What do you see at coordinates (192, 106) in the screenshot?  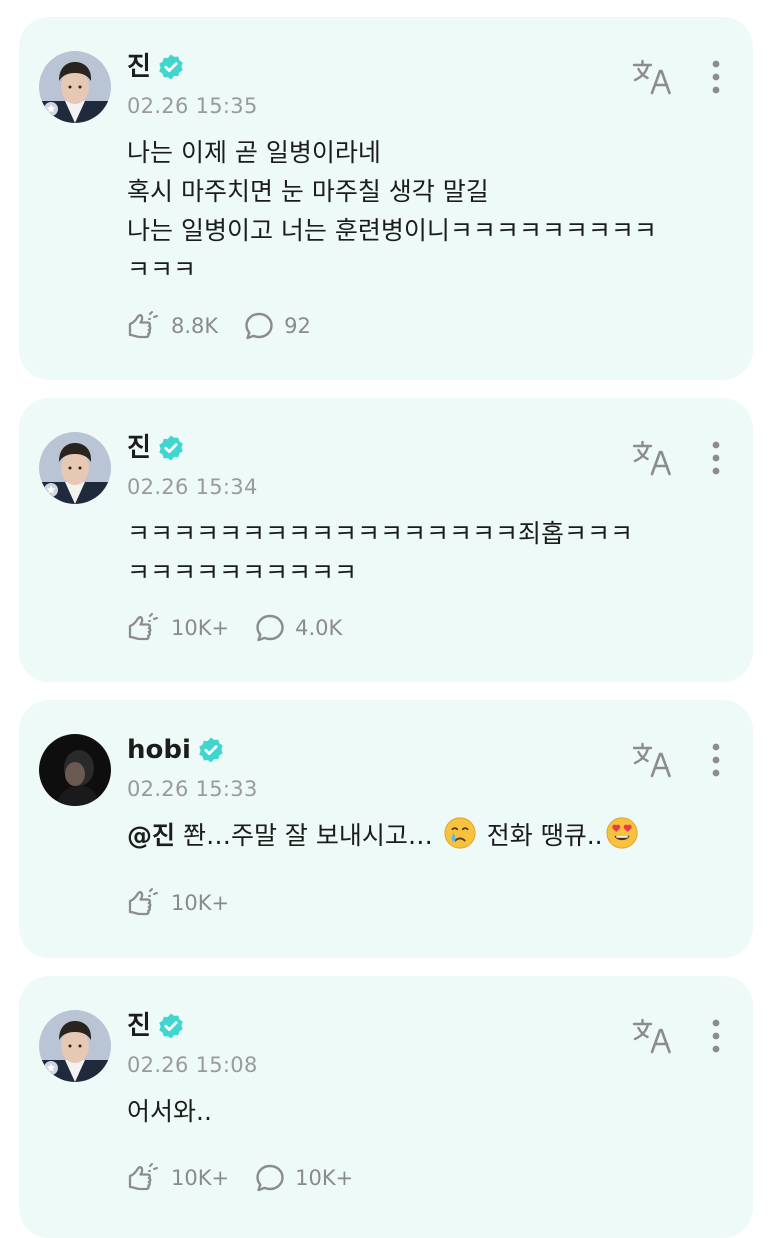 I see `post-timestamp: 02.26 15:35` at bounding box center [192, 106].